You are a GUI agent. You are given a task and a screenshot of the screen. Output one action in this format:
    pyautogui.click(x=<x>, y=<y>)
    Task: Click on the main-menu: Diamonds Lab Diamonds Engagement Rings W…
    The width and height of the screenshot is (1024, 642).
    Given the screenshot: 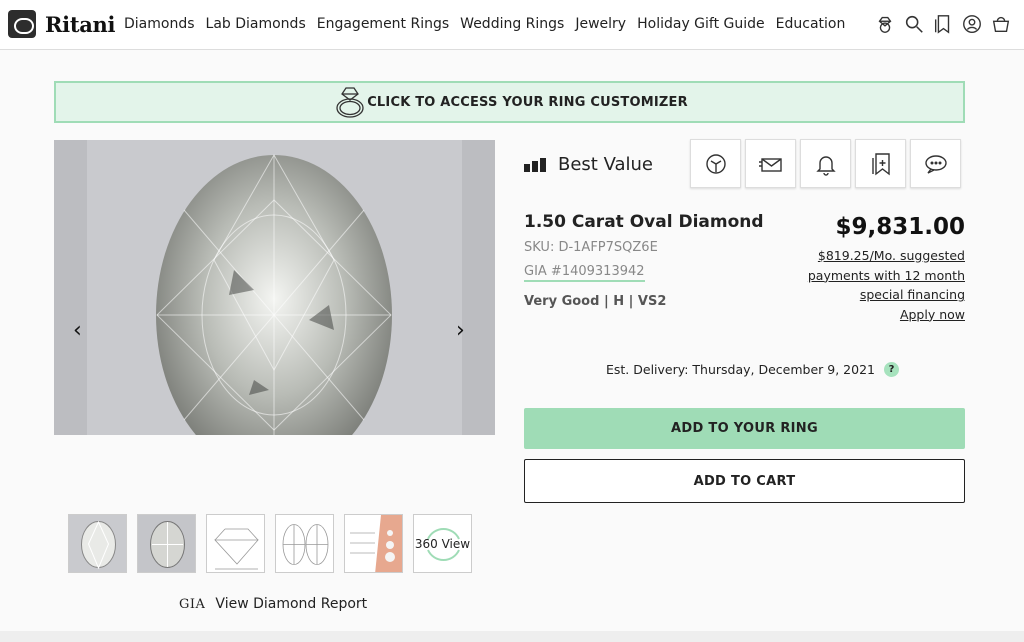 What is the action you would take?
    pyautogui.click(x=490, y=24)
    